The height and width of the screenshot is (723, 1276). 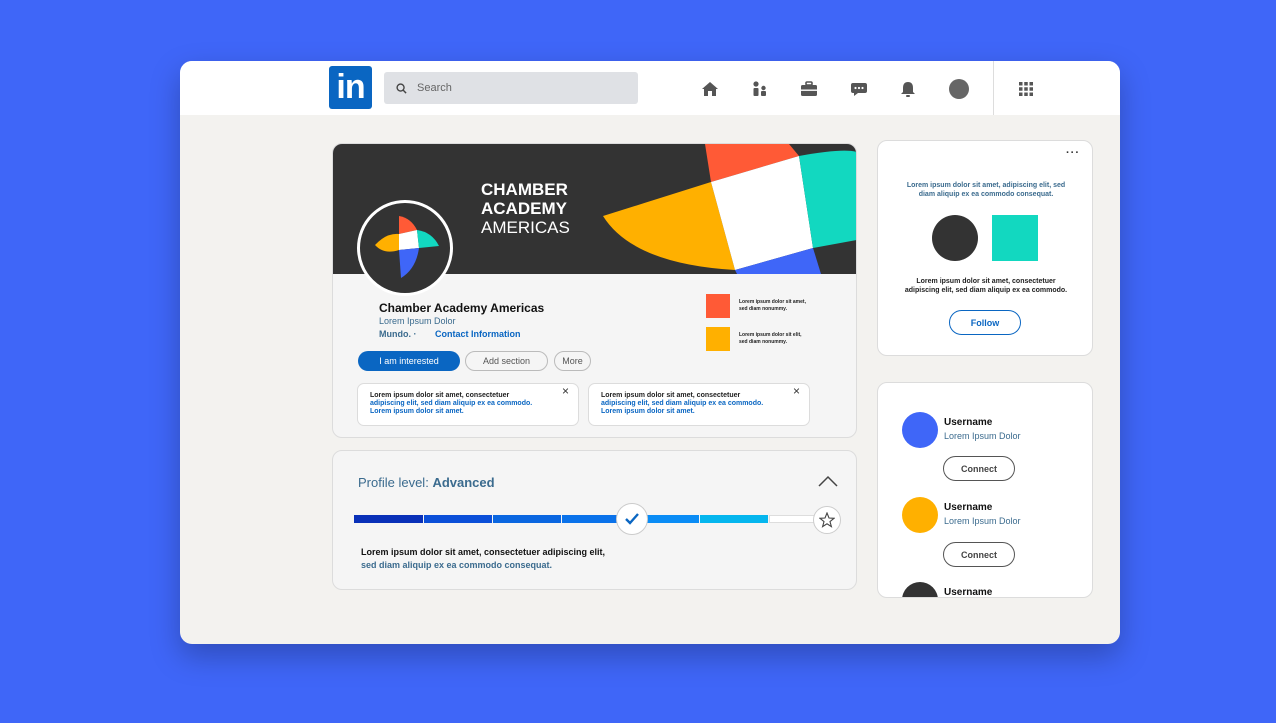 I want to click on profile-name: Chamber Academy Americas, so click(x=462, y=308).